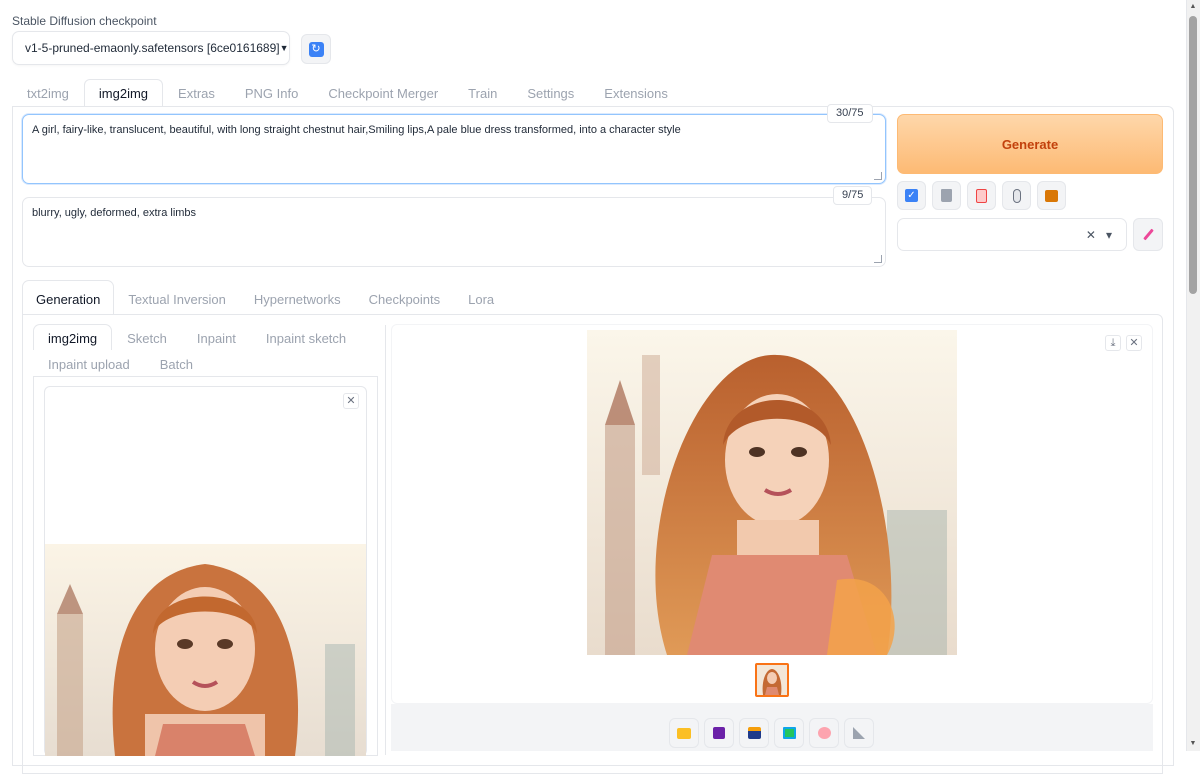 The image size is (1200, 774). I want to click on tab-inpaint: Inpaint, so click(216, 337).